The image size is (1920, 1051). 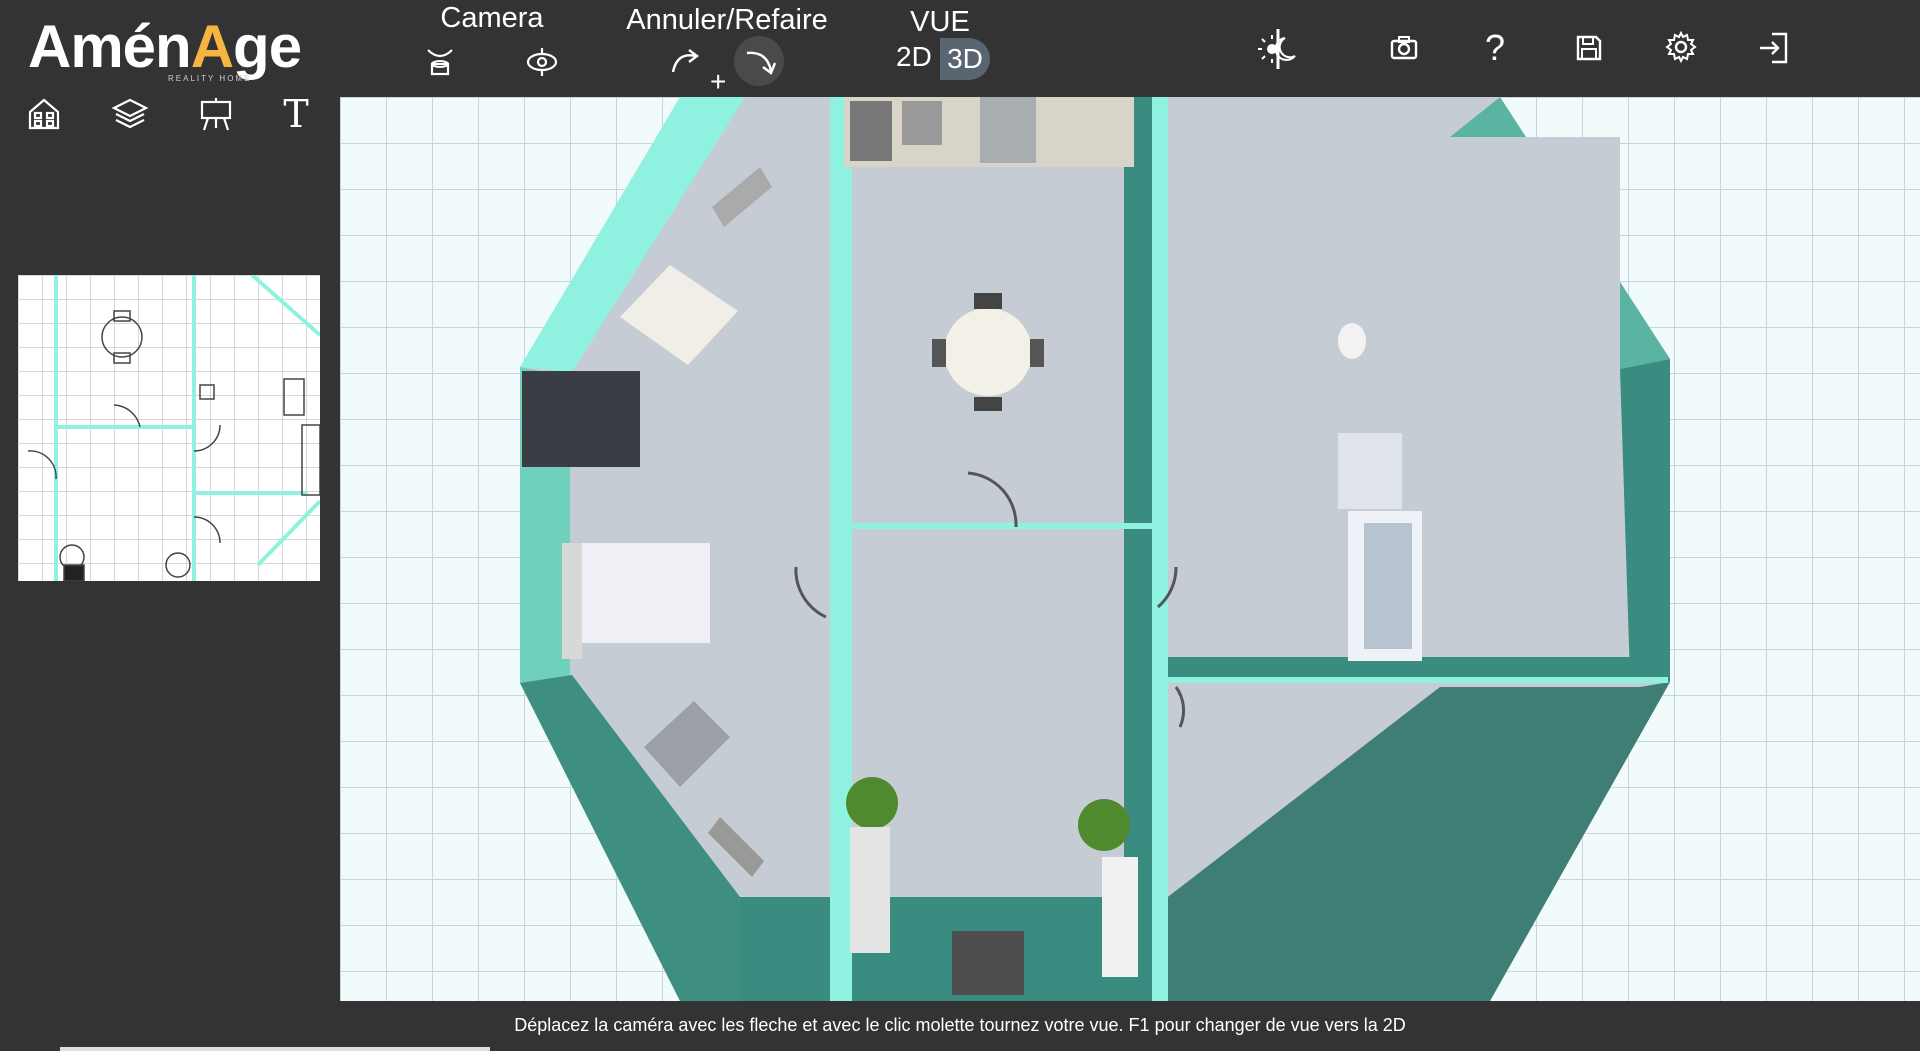 I want to click on entry-mat, so click(x=988, y=963).